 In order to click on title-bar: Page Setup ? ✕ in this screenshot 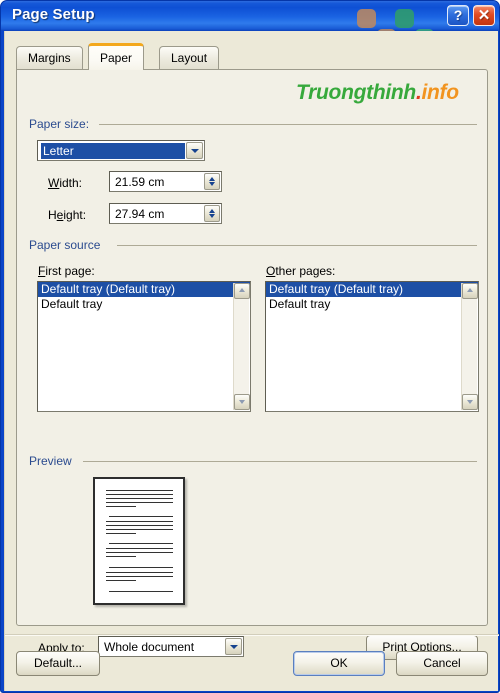, I will do `click(250, 44)`.